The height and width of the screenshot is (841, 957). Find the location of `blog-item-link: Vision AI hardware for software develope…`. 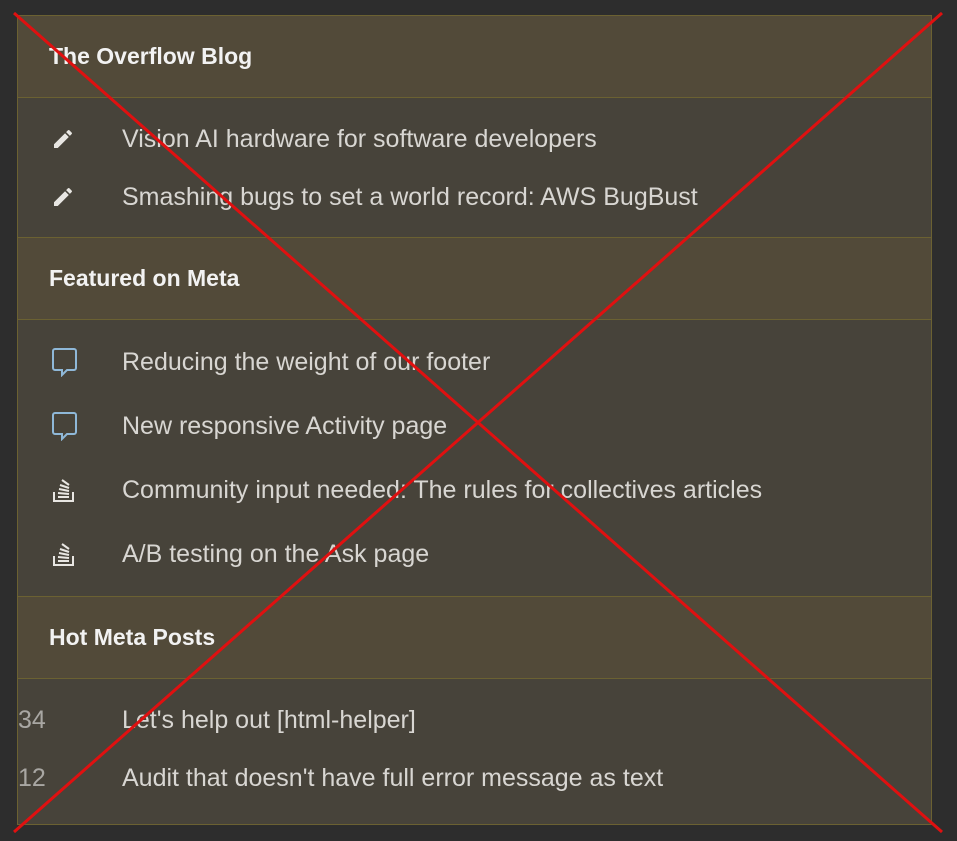

blog-item-link: Vision AI hardware for software develope… is located at coordinates (359, 139).